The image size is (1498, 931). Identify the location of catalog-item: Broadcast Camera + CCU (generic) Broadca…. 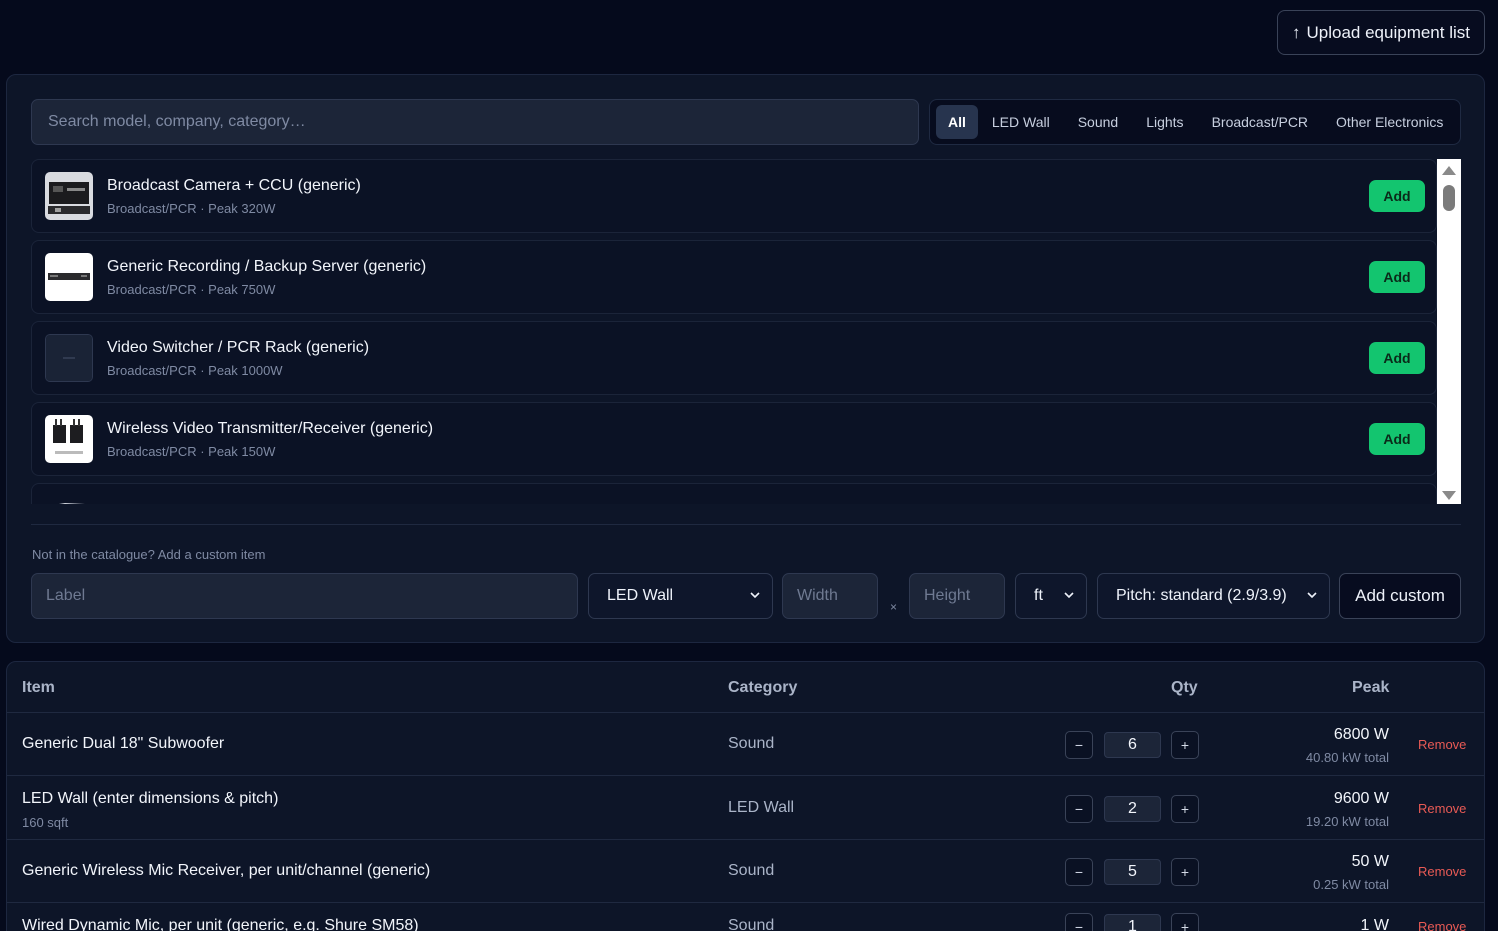
(734, 196).